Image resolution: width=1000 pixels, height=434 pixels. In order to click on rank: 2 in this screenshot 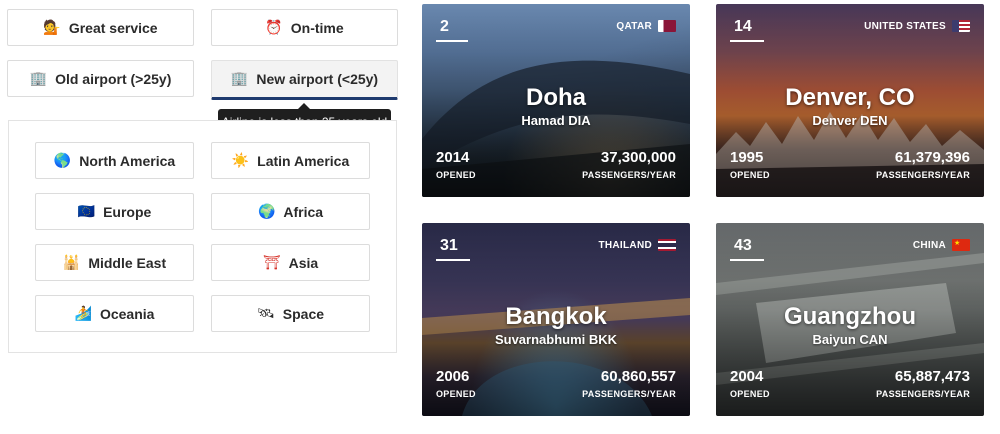, I will do `click(452, 29)`.